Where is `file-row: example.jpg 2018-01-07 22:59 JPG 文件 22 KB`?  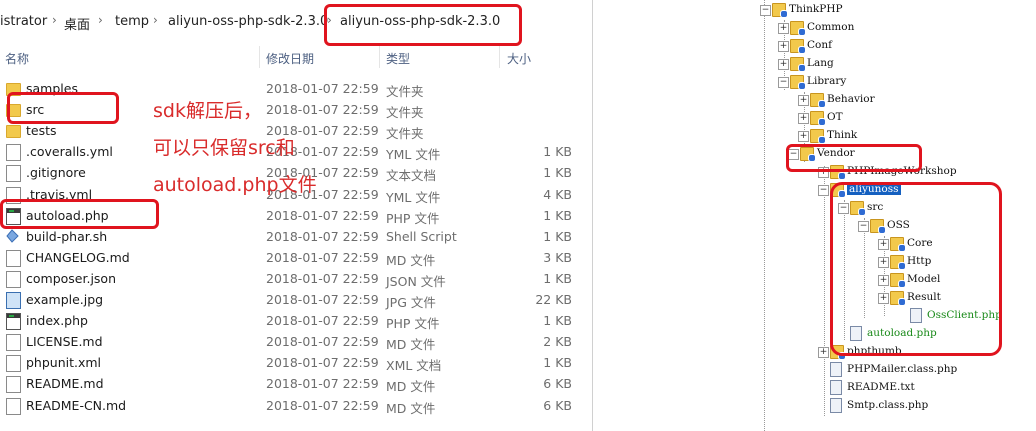 file-row: example.jpg 2018-01-07 22:59 JPG 文件 22 KB is located at coordinates (296, 299).